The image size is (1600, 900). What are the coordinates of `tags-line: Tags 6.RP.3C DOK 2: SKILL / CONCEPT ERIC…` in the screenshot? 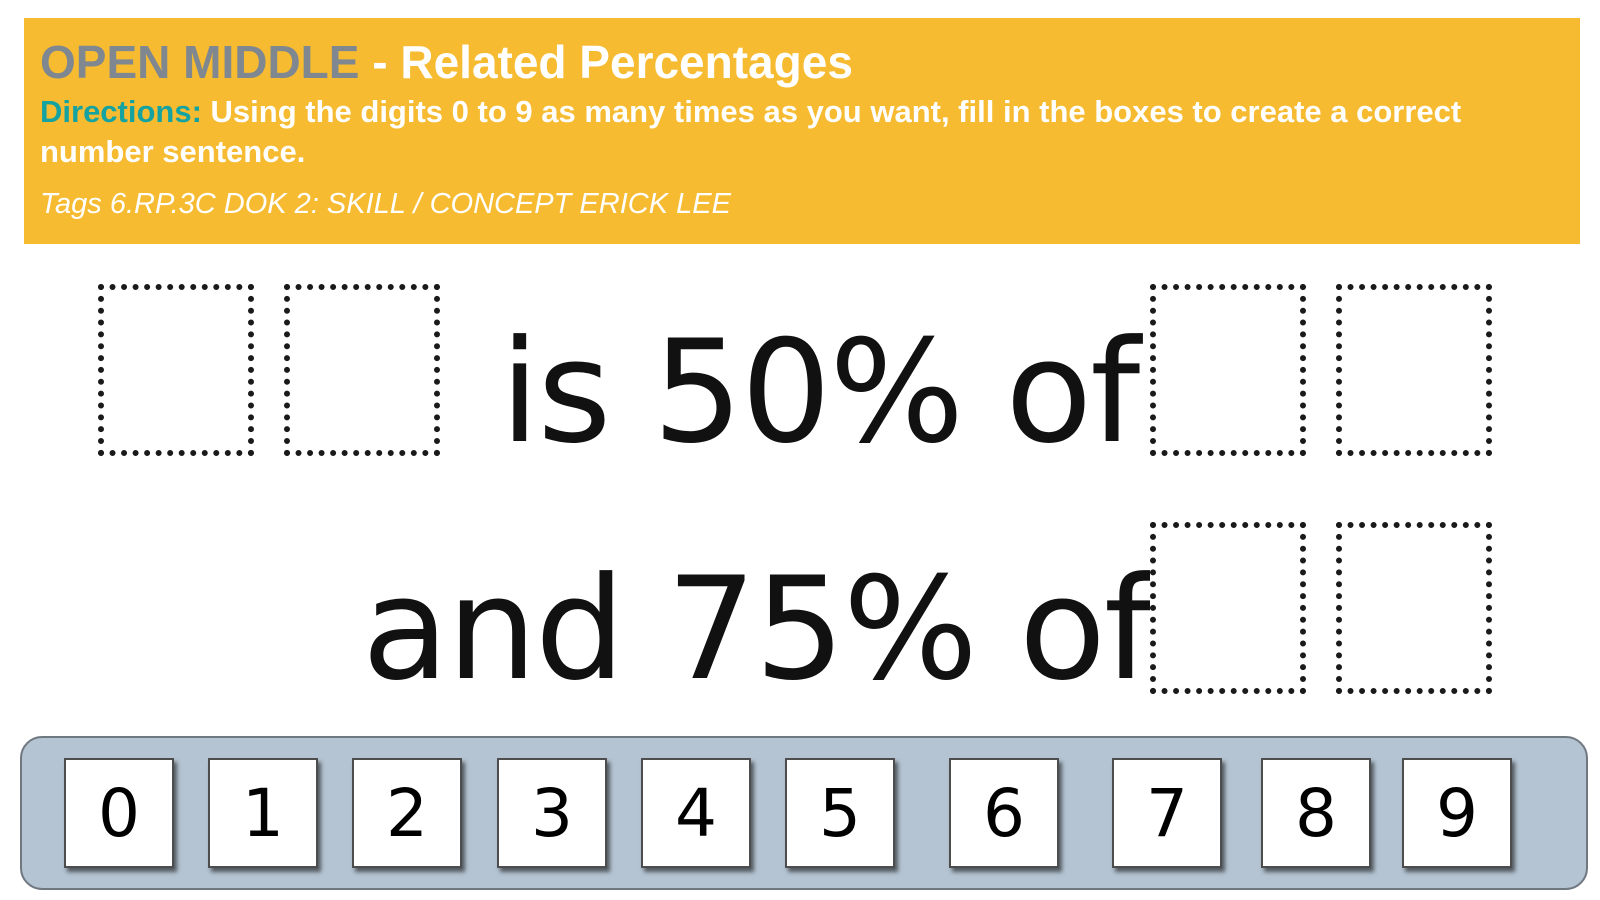 It's located at (385, 204).